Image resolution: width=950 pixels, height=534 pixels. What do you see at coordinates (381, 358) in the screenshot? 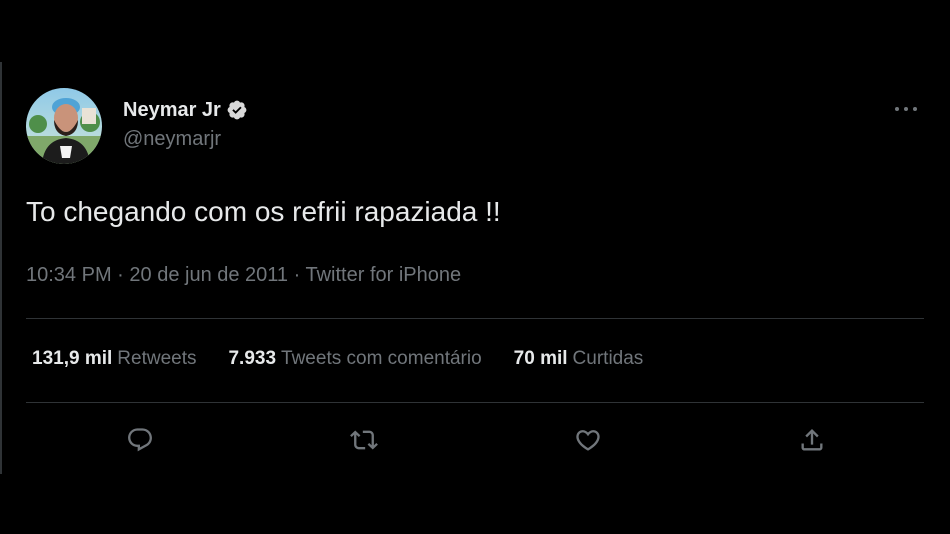
I see `quotes-label: Tweets com comentário` at bounding box center [381, 358].